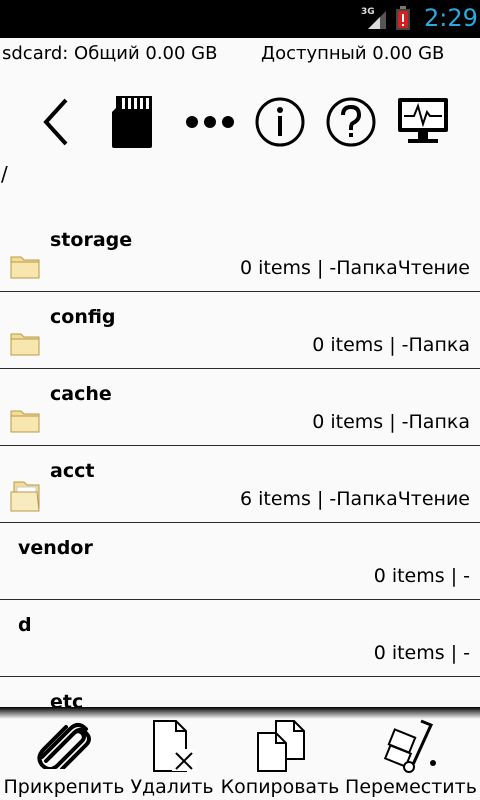 The image size is (480, 800). Describe the element at coordinates (55, 548) in the screenshot. I see `item-name: vendor` at that location.